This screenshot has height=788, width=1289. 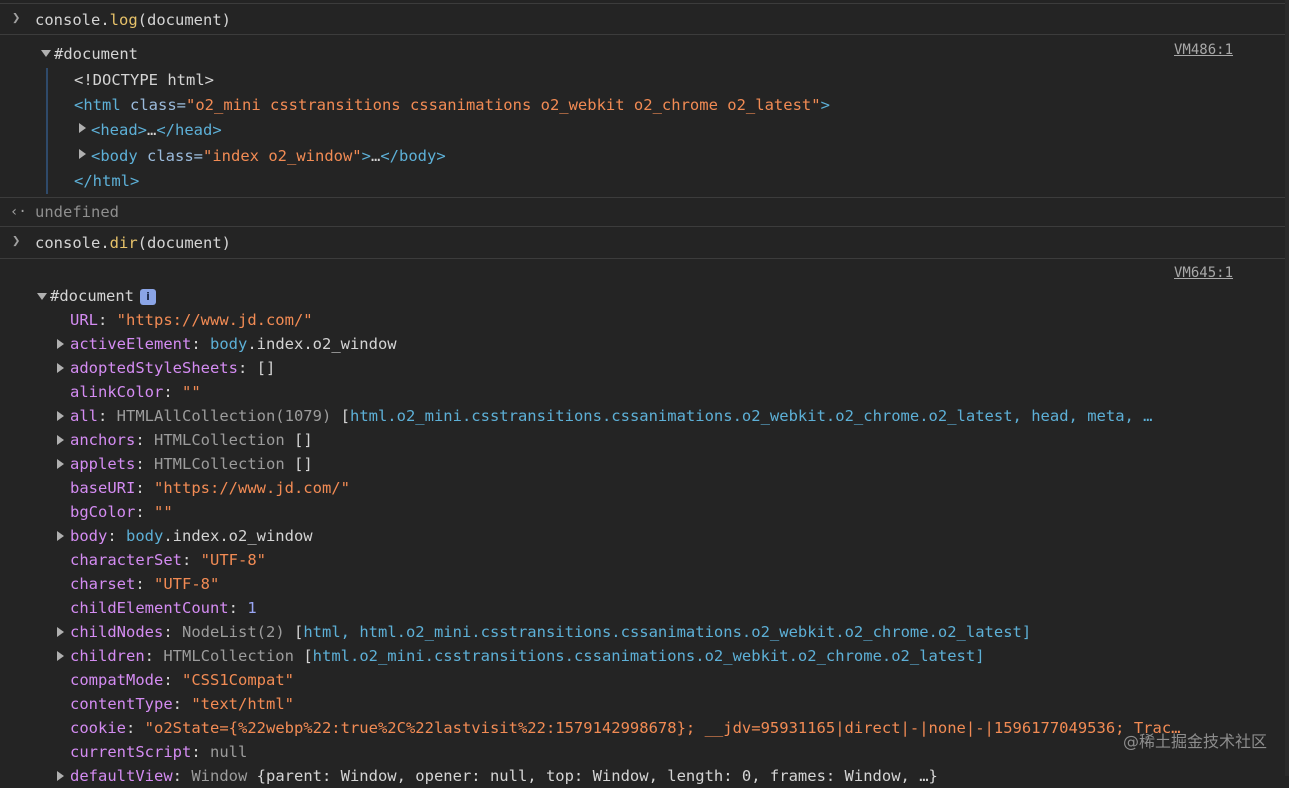 I want to click on prop-currentScript: currentScript: null, so click(x=158, y=752).